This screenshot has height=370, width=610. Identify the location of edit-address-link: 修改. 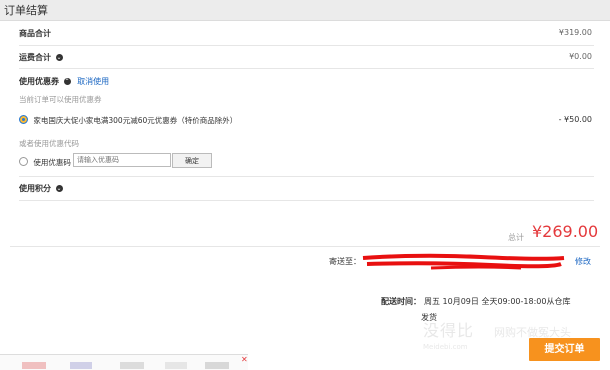
(583, 261).